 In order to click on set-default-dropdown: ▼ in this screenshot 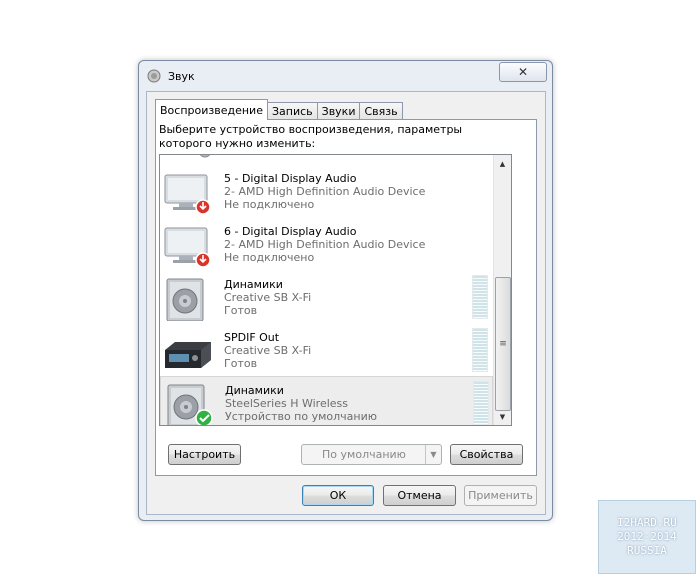, I will do `click(433, 454)`.